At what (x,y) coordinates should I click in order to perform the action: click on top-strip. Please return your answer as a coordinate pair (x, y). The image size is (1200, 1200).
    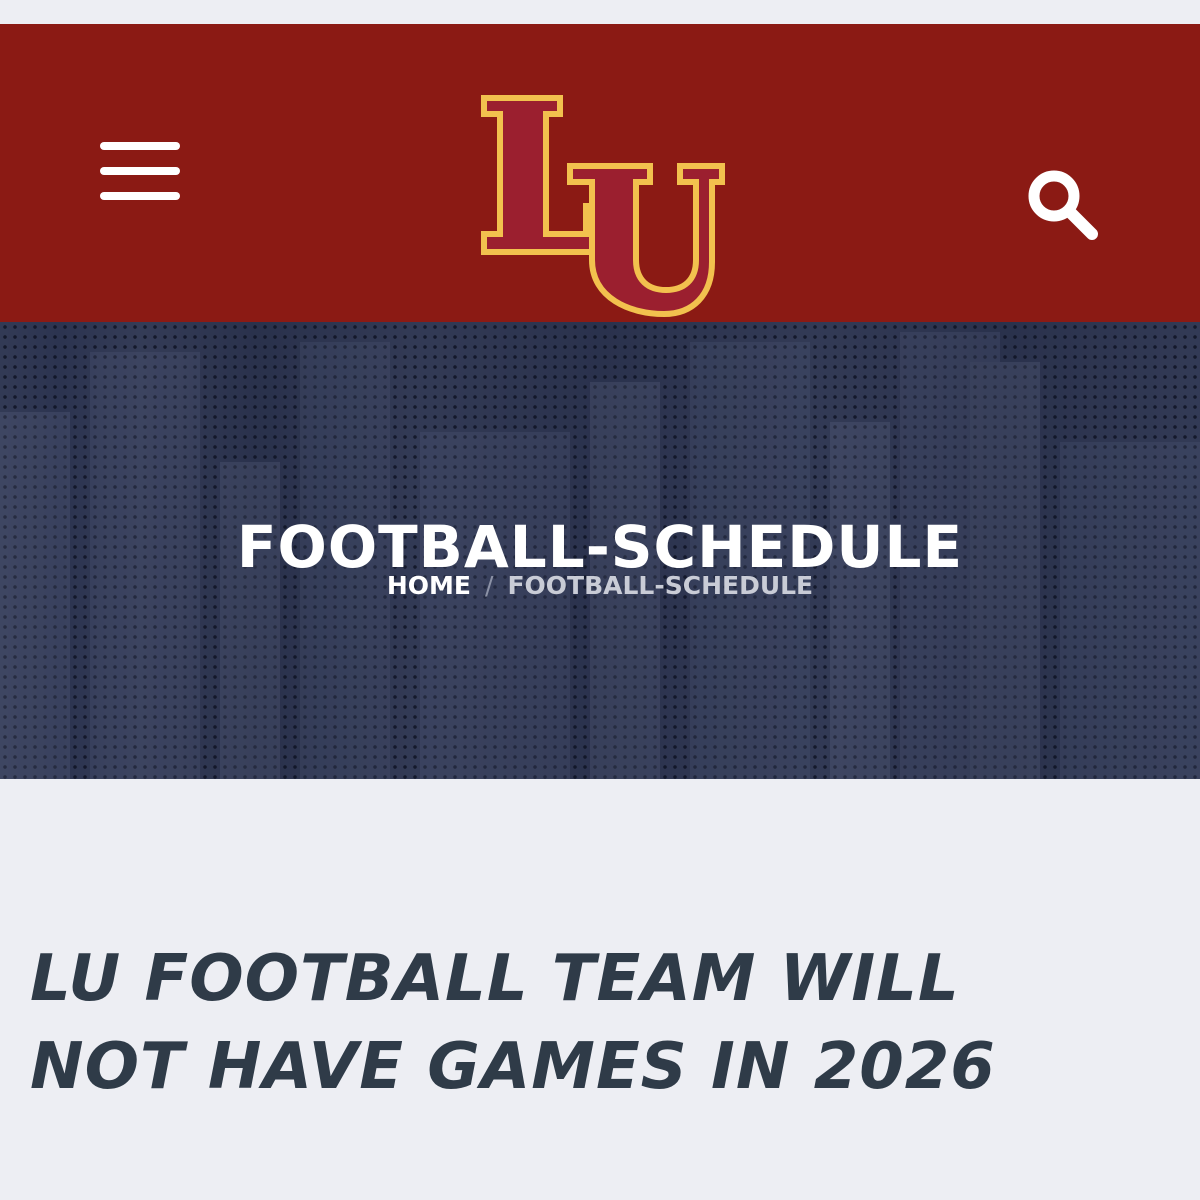
    Looking at the image, I should click on (600, 12).